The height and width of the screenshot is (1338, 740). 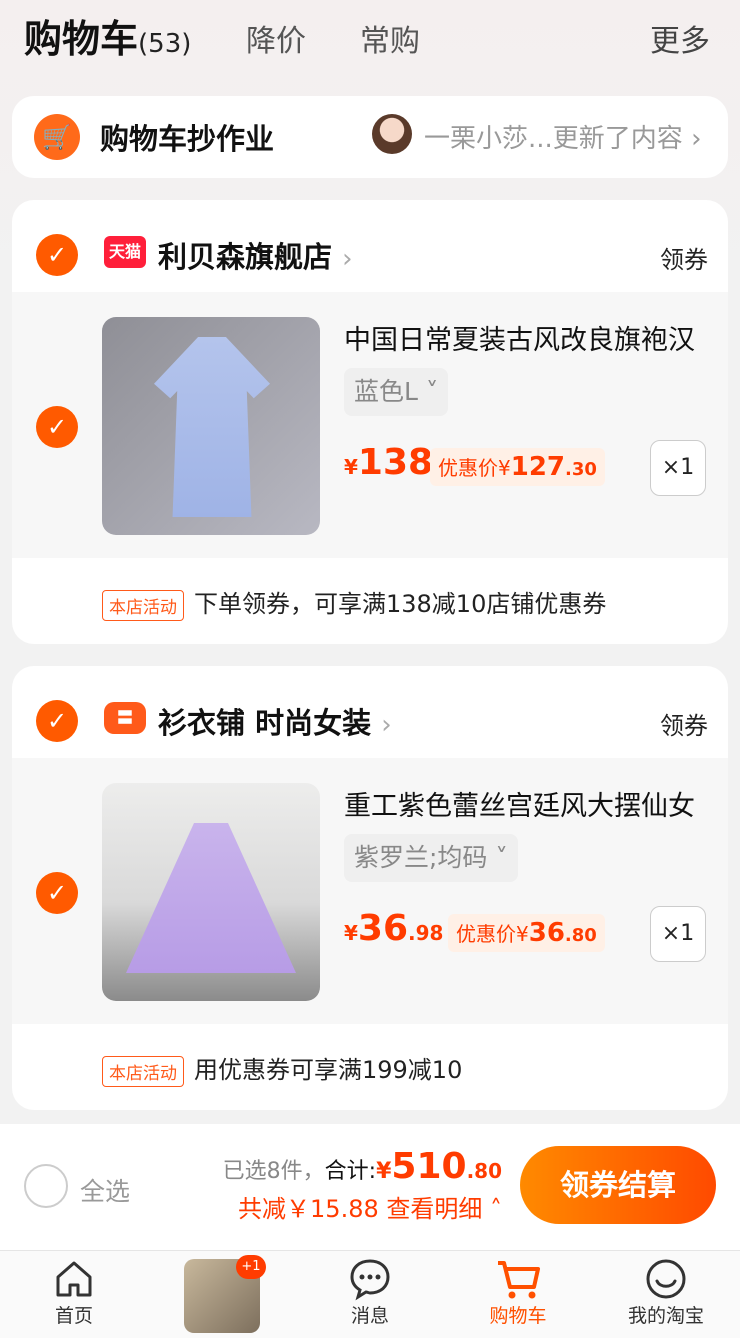 I want to click on order-summary: 已选8件，合计:¥510.80 共减￥15.88 查看明细 ˄, so click(x=362, y=1185).